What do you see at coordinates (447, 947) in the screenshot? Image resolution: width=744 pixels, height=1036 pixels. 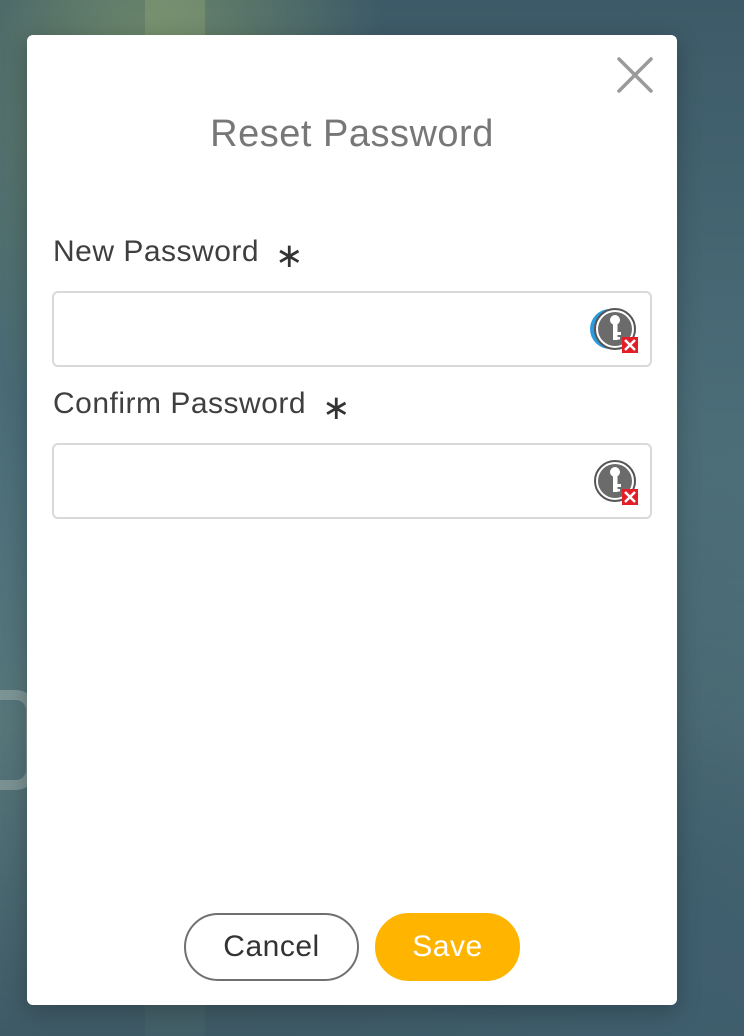 I see `save-button: Save` at bounding box center [447, 947].